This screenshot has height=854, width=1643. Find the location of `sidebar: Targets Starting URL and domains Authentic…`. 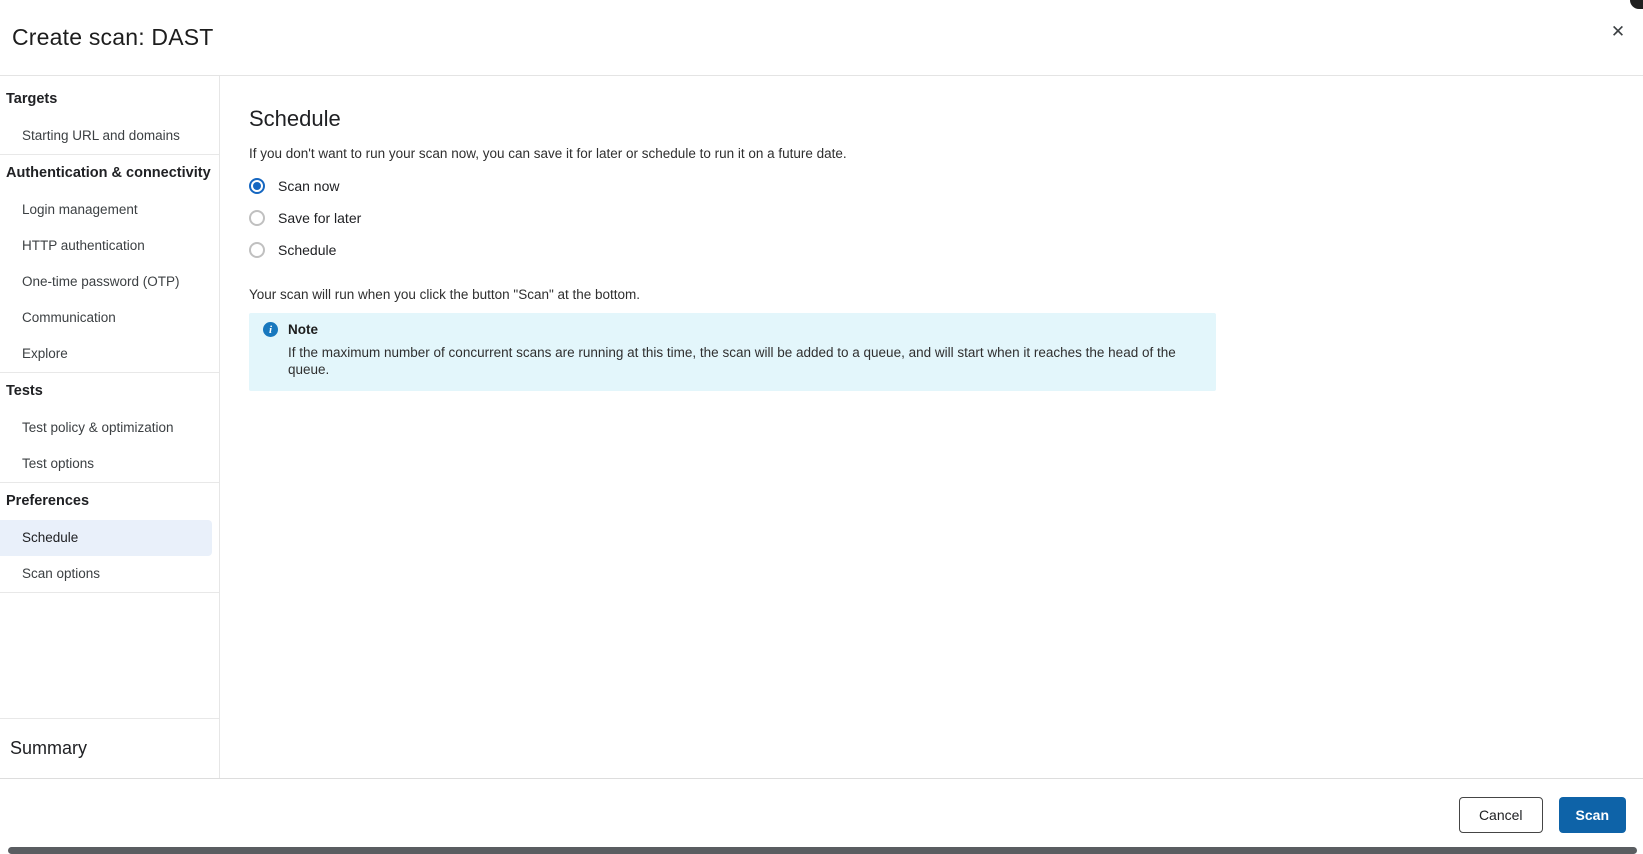

sidebar: Targets Starting URL and domains Authentic… is located at coordinates (110, 427).